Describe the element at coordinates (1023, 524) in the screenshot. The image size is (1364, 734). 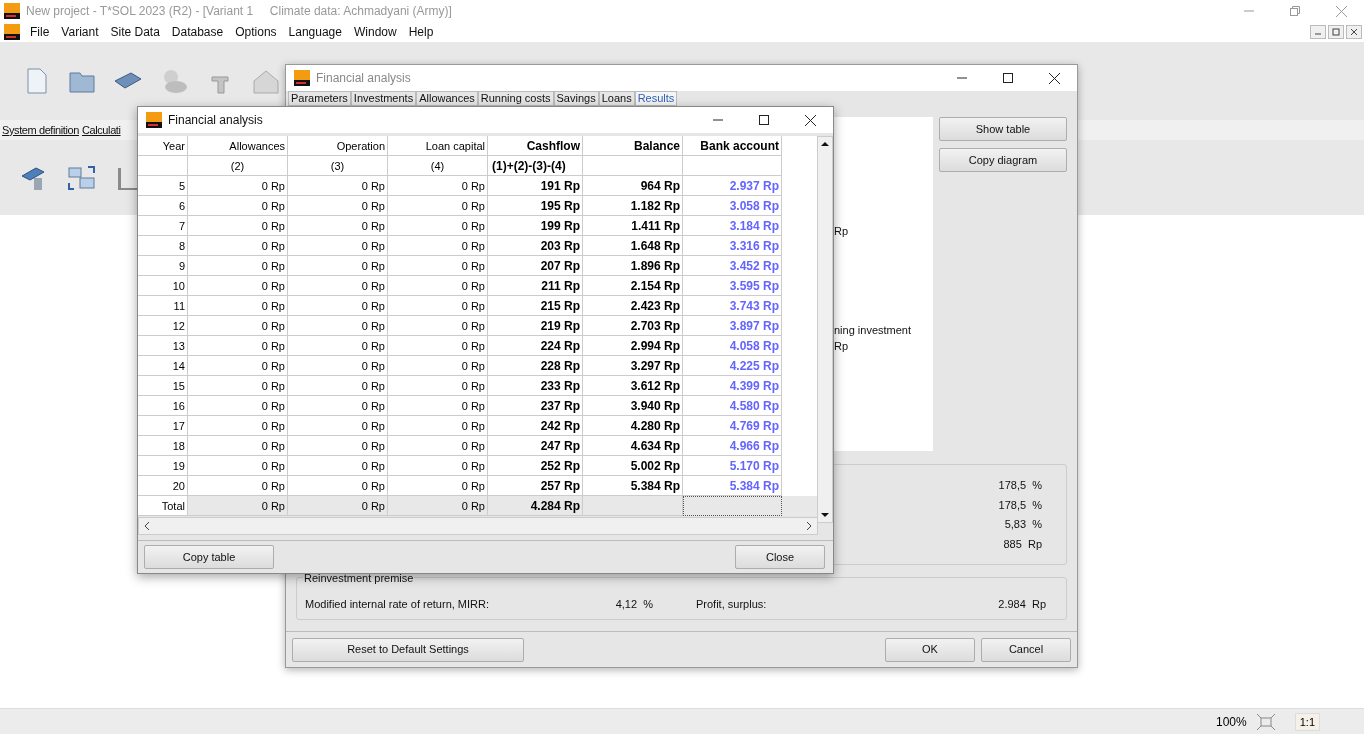
I see `result-value: 5,83 %` at that location.